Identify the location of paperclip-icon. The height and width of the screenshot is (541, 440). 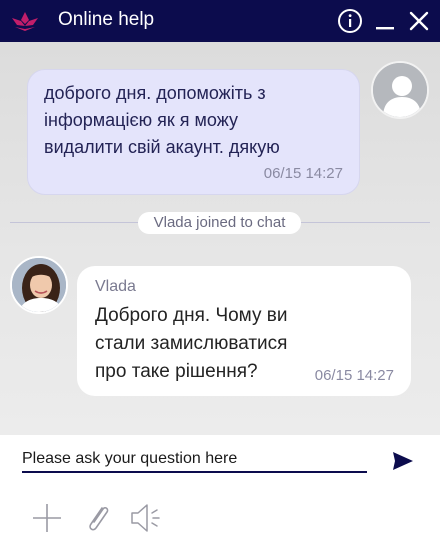
(99, 518).